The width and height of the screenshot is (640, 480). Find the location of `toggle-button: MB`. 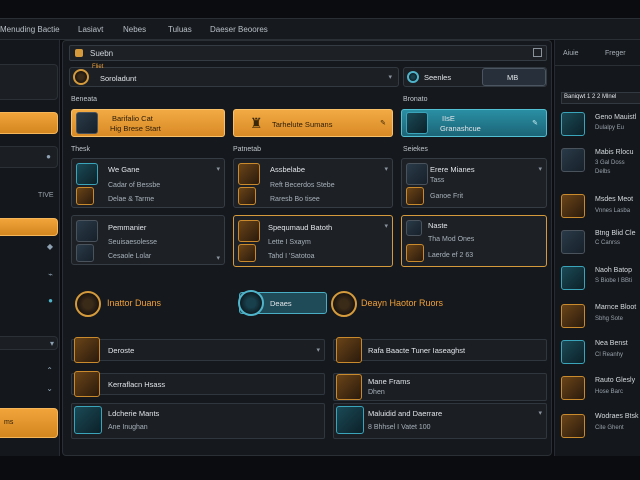

toggle-button: MB is located at coordinates (514, 77).